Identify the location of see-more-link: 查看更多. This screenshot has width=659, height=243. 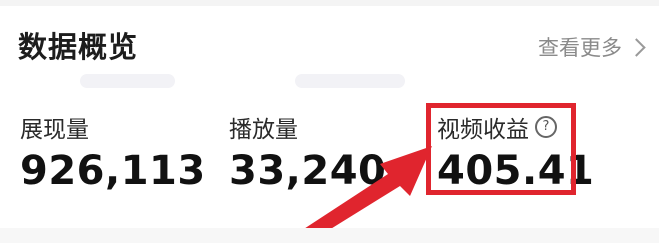
(592, 47).